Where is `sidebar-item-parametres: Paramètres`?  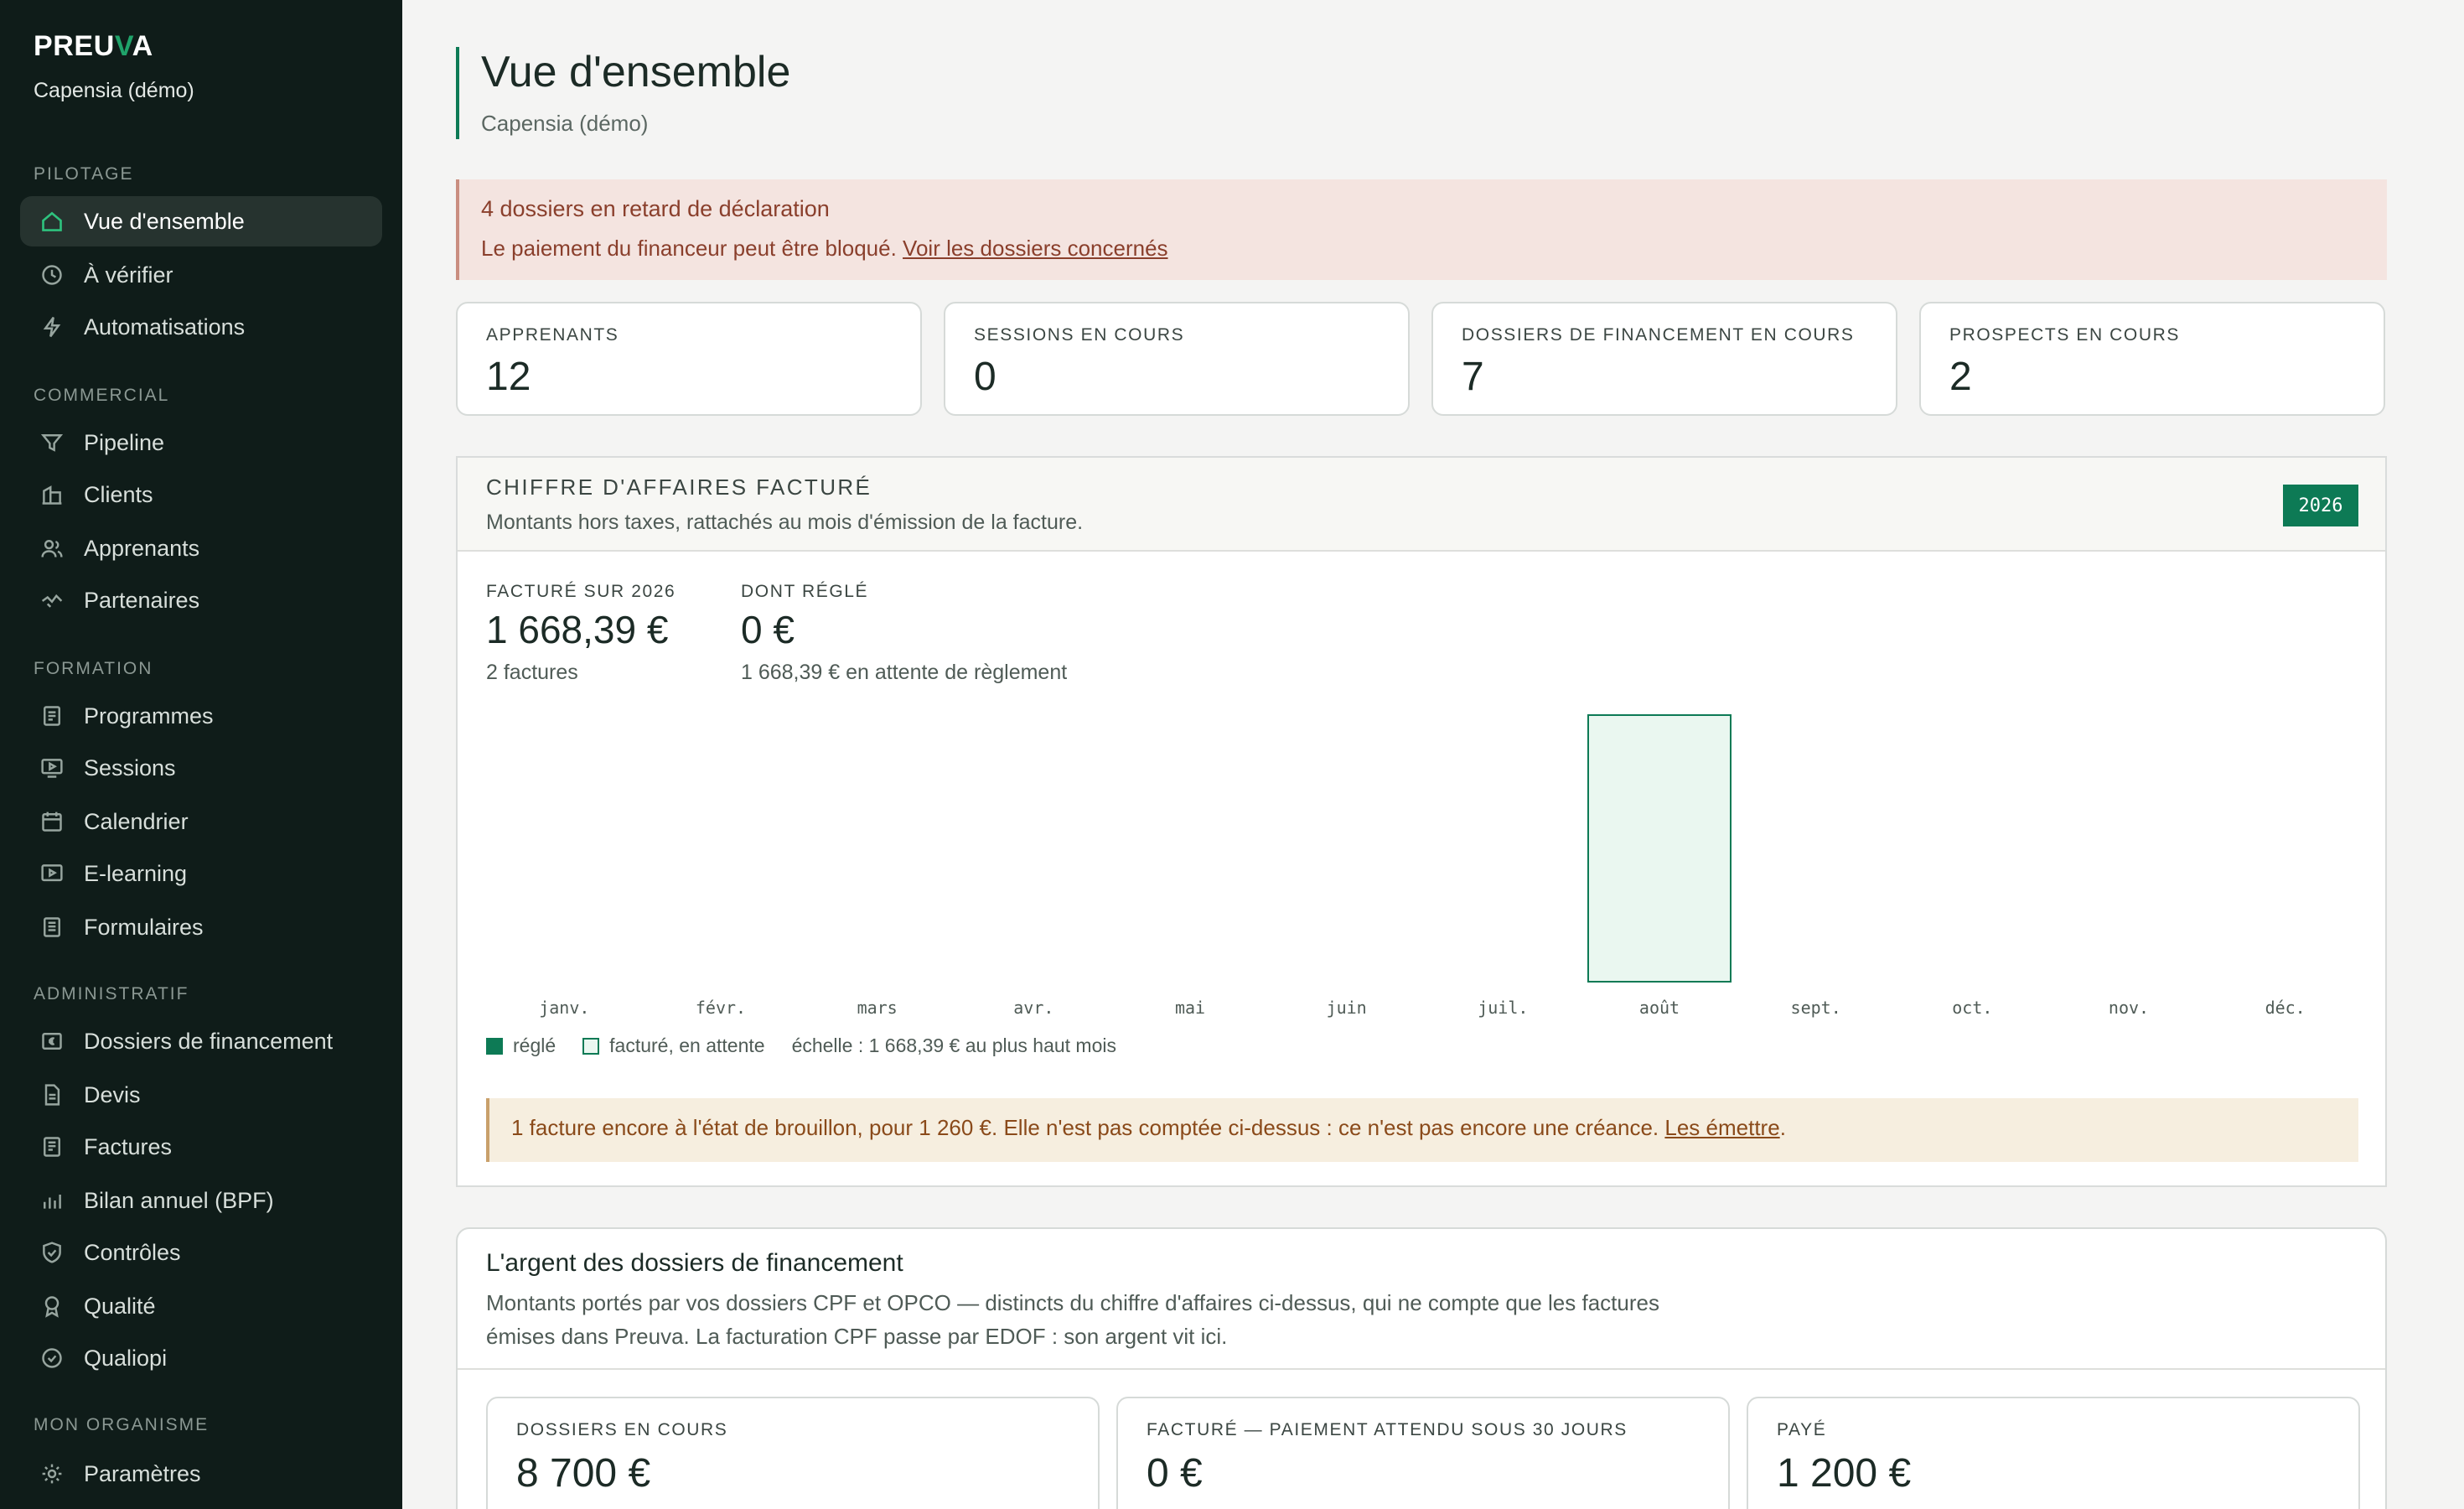
sidebar-item-parametres: Paramètres is located at coordinates (201, 1474).